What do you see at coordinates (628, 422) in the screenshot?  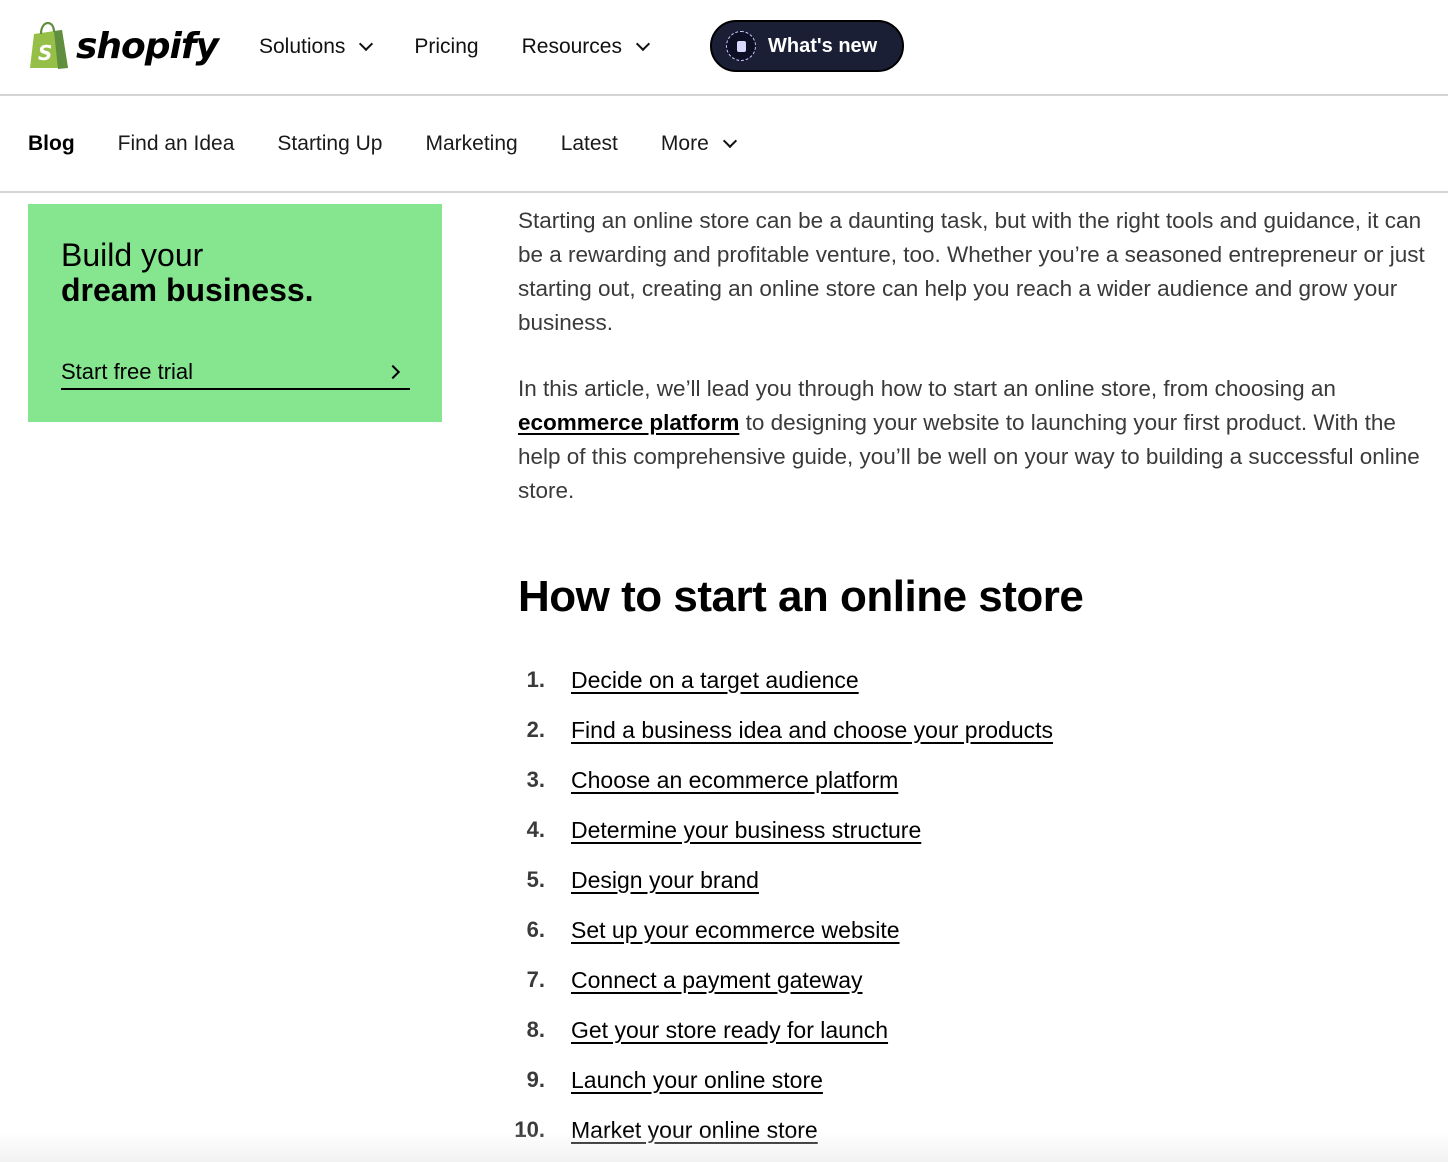 I see `ecommerce-platform-link: ecommerce platform` at bounding box center [628, 422].